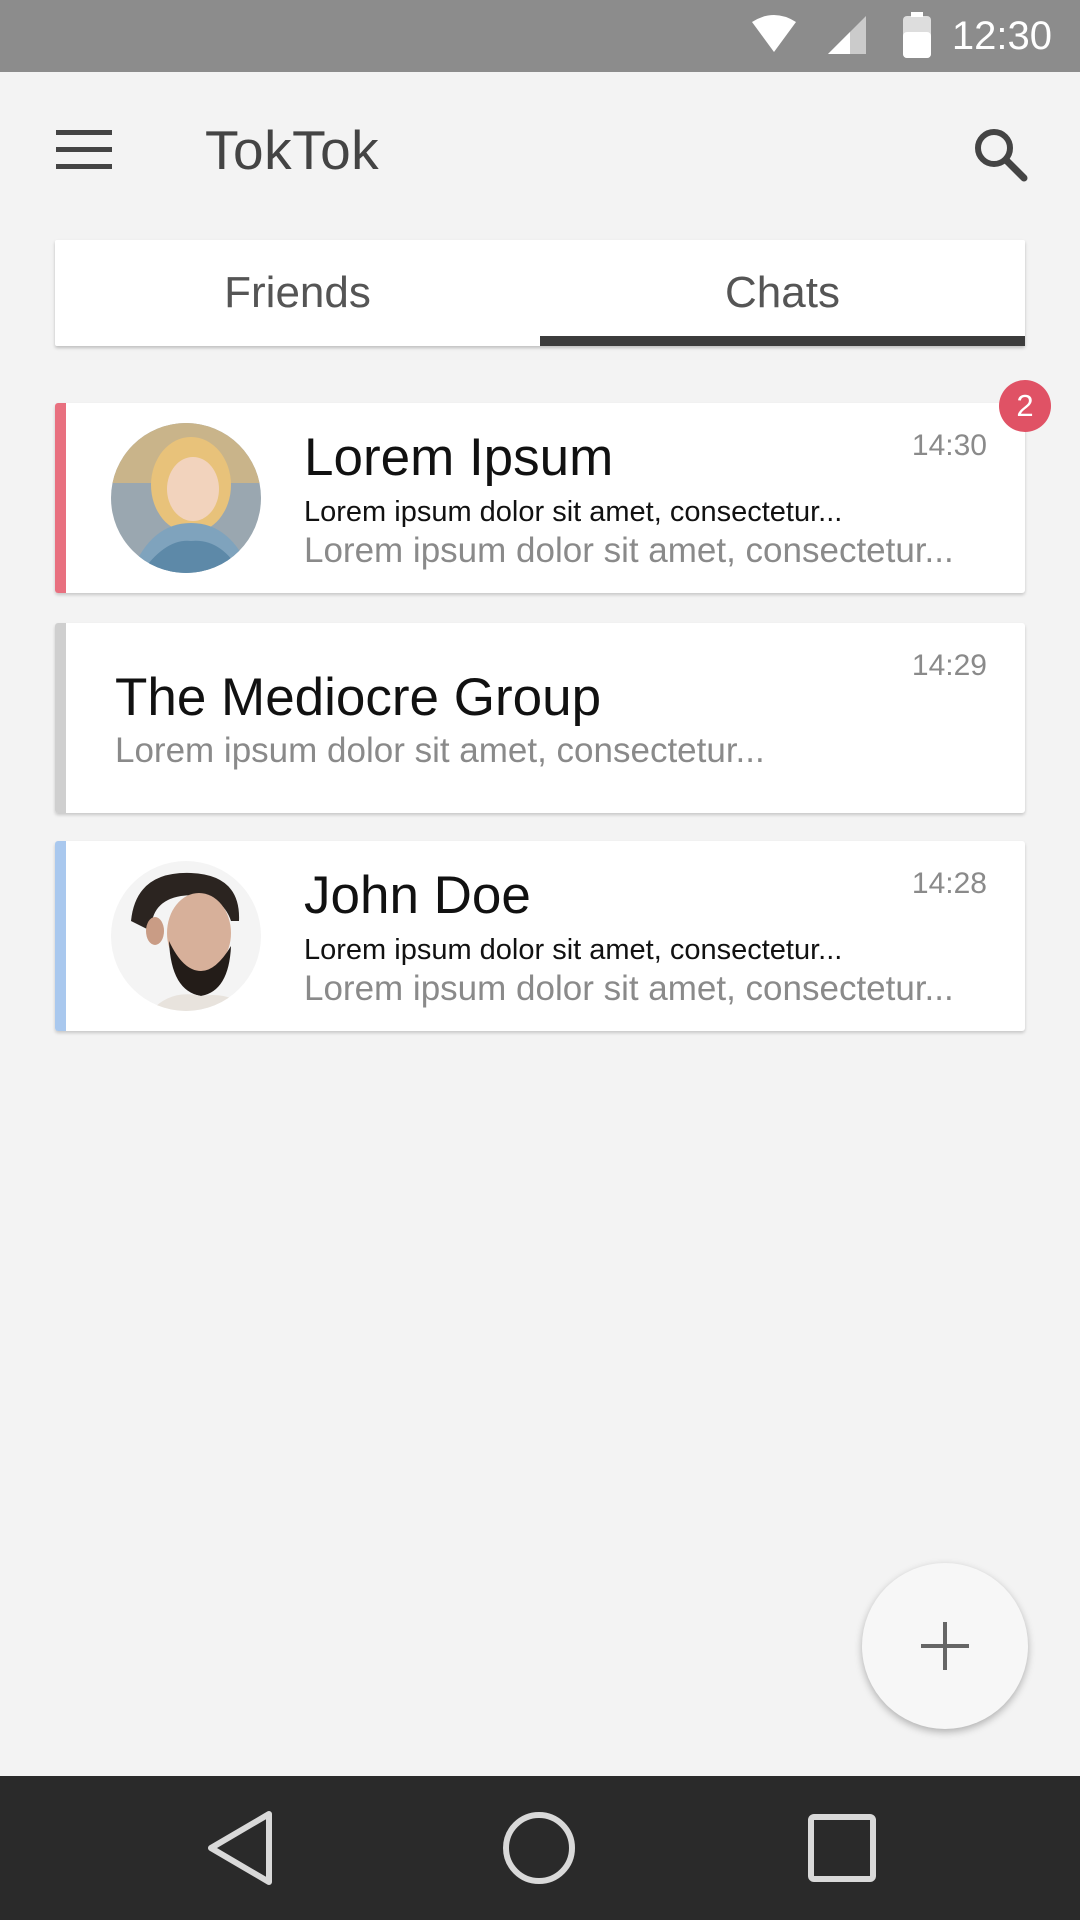 This screenshot has height=1920, width=1080. Describe the element at coordinates (782, 341) in the screenshot. I see `tab-indicator` at that location.